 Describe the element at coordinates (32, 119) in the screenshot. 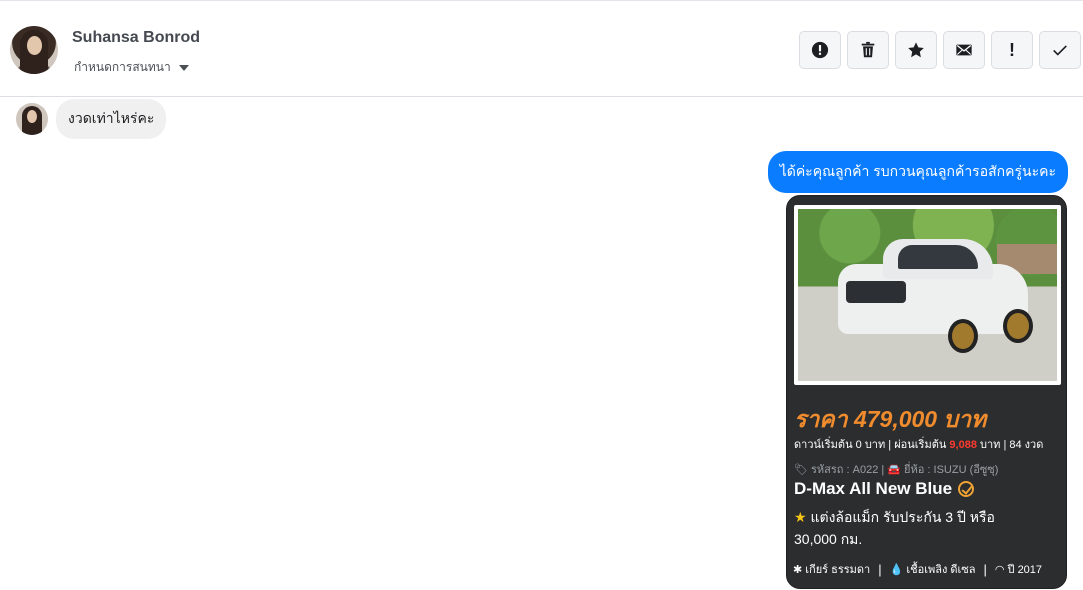

I see `sender-avatar` at that location.